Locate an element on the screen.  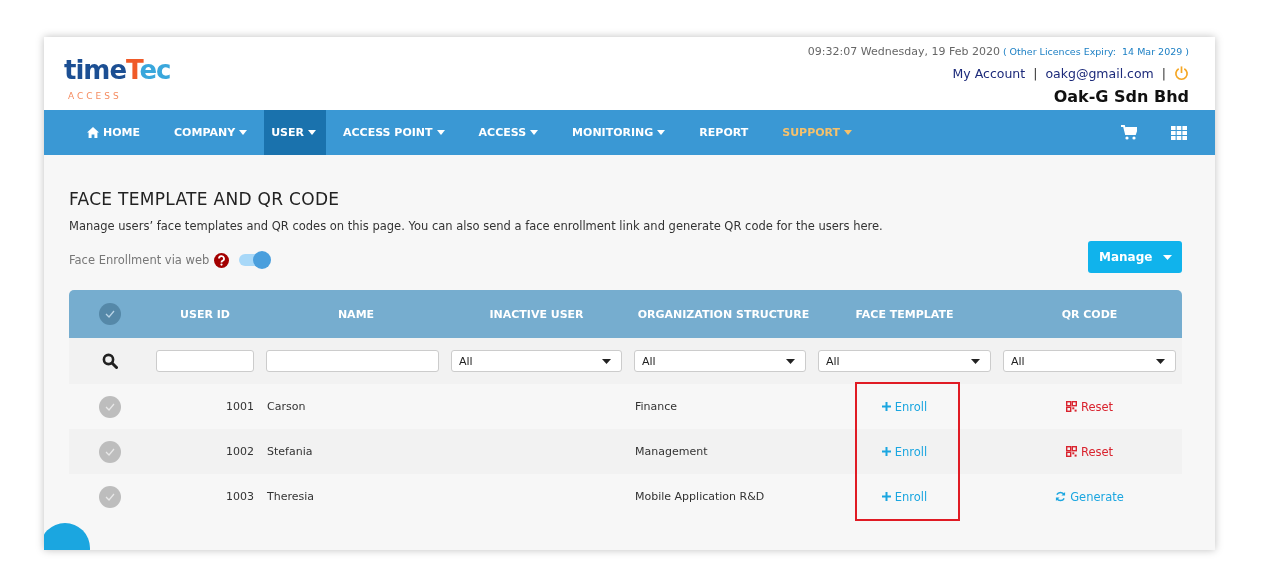
column-header: ORGANIZATION STRUCTURE is located at coordinates (720, 314).